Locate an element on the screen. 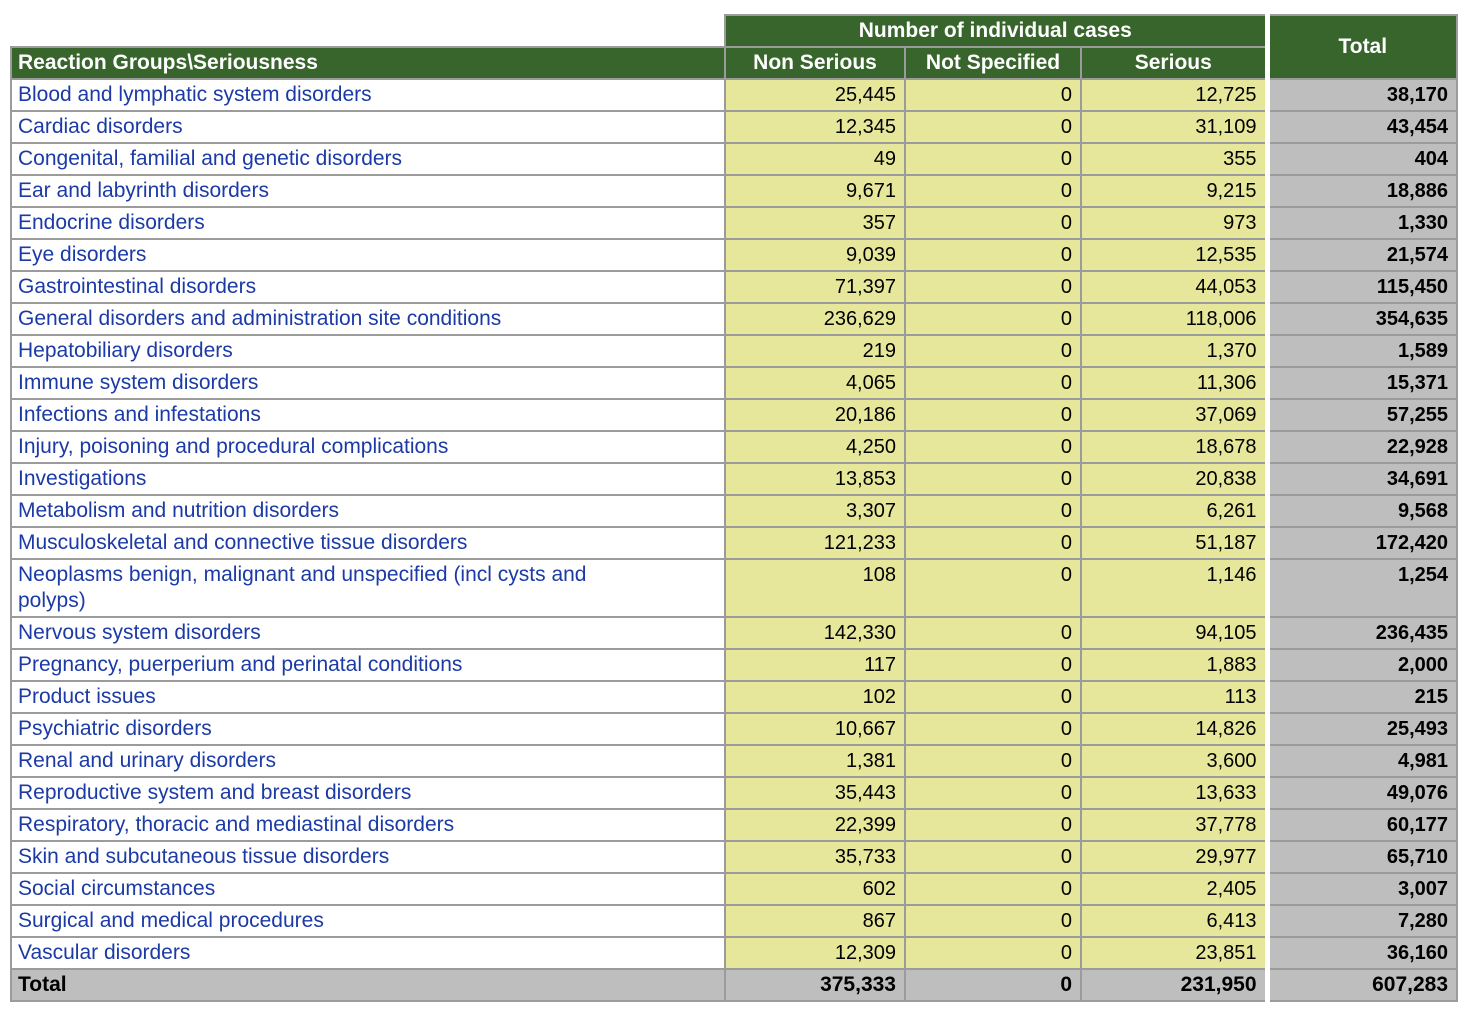 The height and width of the screenshot is (1018, 1468). serious-value: 118,006 is located at coordinates (1174, 319).